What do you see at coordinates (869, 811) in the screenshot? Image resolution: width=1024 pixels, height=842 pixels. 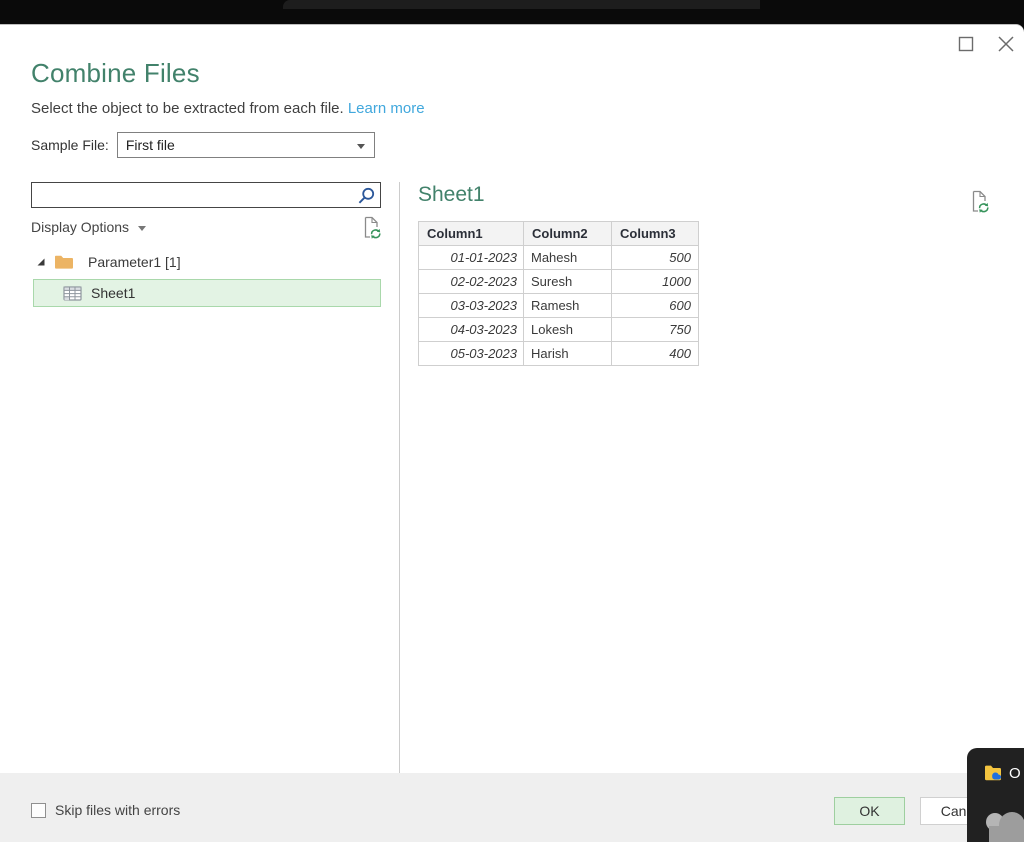 I see `ok-button: OK` at bounding box center [869, 811].